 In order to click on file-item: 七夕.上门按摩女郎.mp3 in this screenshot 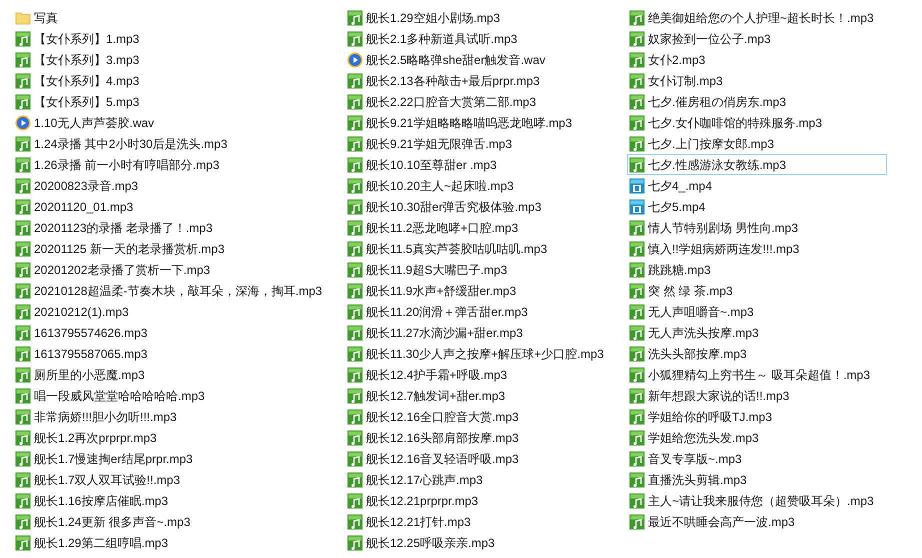, I will do `click(757, 143)`.